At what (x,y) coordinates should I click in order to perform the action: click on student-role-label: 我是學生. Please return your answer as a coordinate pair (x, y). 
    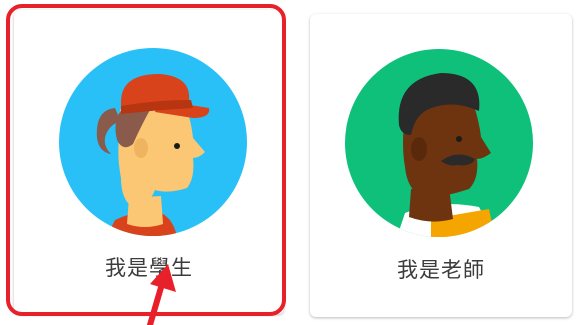
    Looking at the image, I should click on (149, 268).